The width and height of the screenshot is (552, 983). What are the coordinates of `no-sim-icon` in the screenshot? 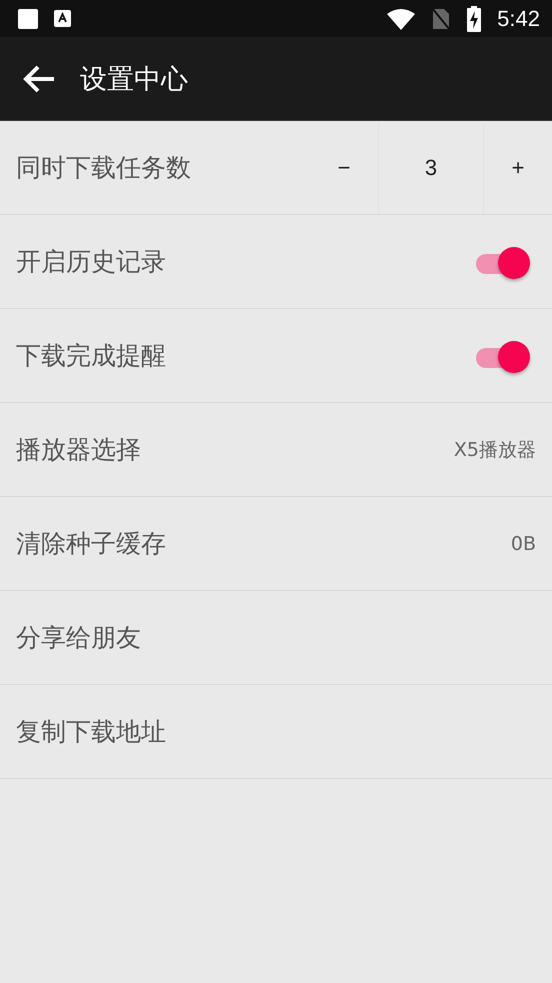 It's located at (441, 18).